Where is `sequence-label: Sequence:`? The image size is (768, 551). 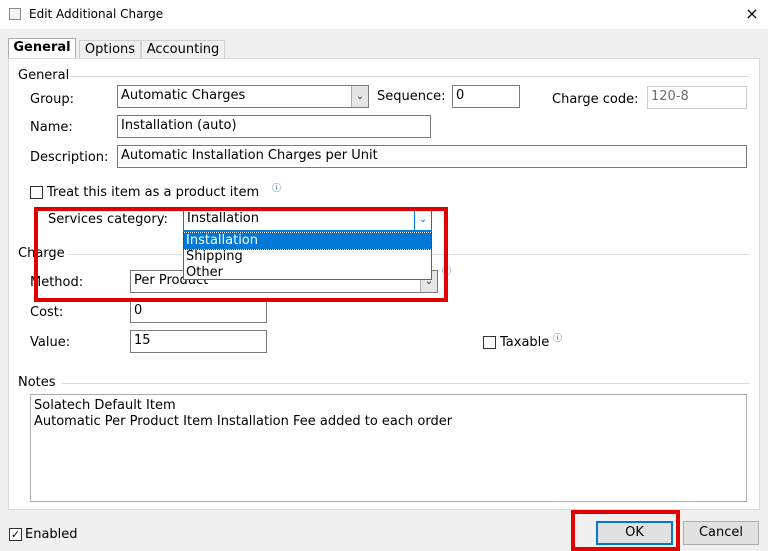
sequence-label: Sequence: is located at coordinates (411, 96).